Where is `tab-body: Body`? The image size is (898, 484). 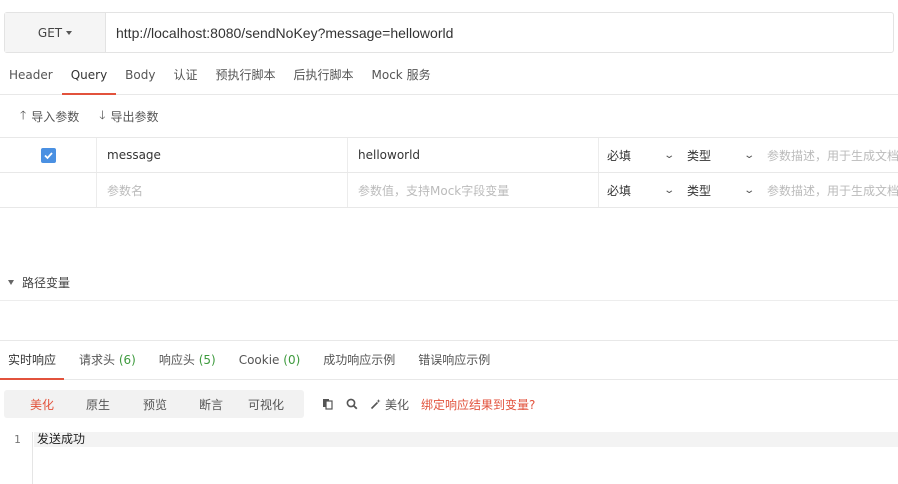
tab-body: Body is located at coordinates (140, 75).